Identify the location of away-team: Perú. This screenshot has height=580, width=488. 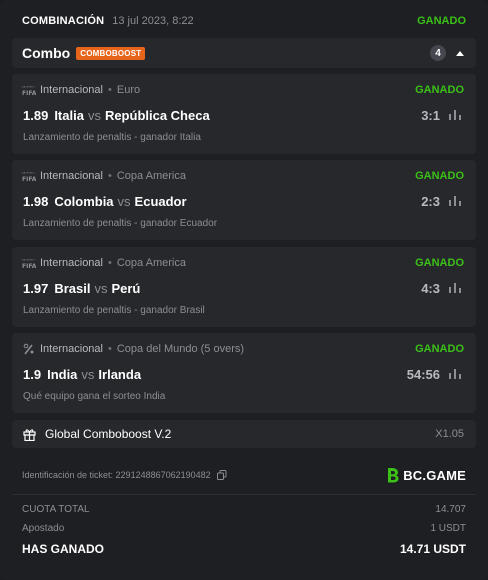
(125, 288).